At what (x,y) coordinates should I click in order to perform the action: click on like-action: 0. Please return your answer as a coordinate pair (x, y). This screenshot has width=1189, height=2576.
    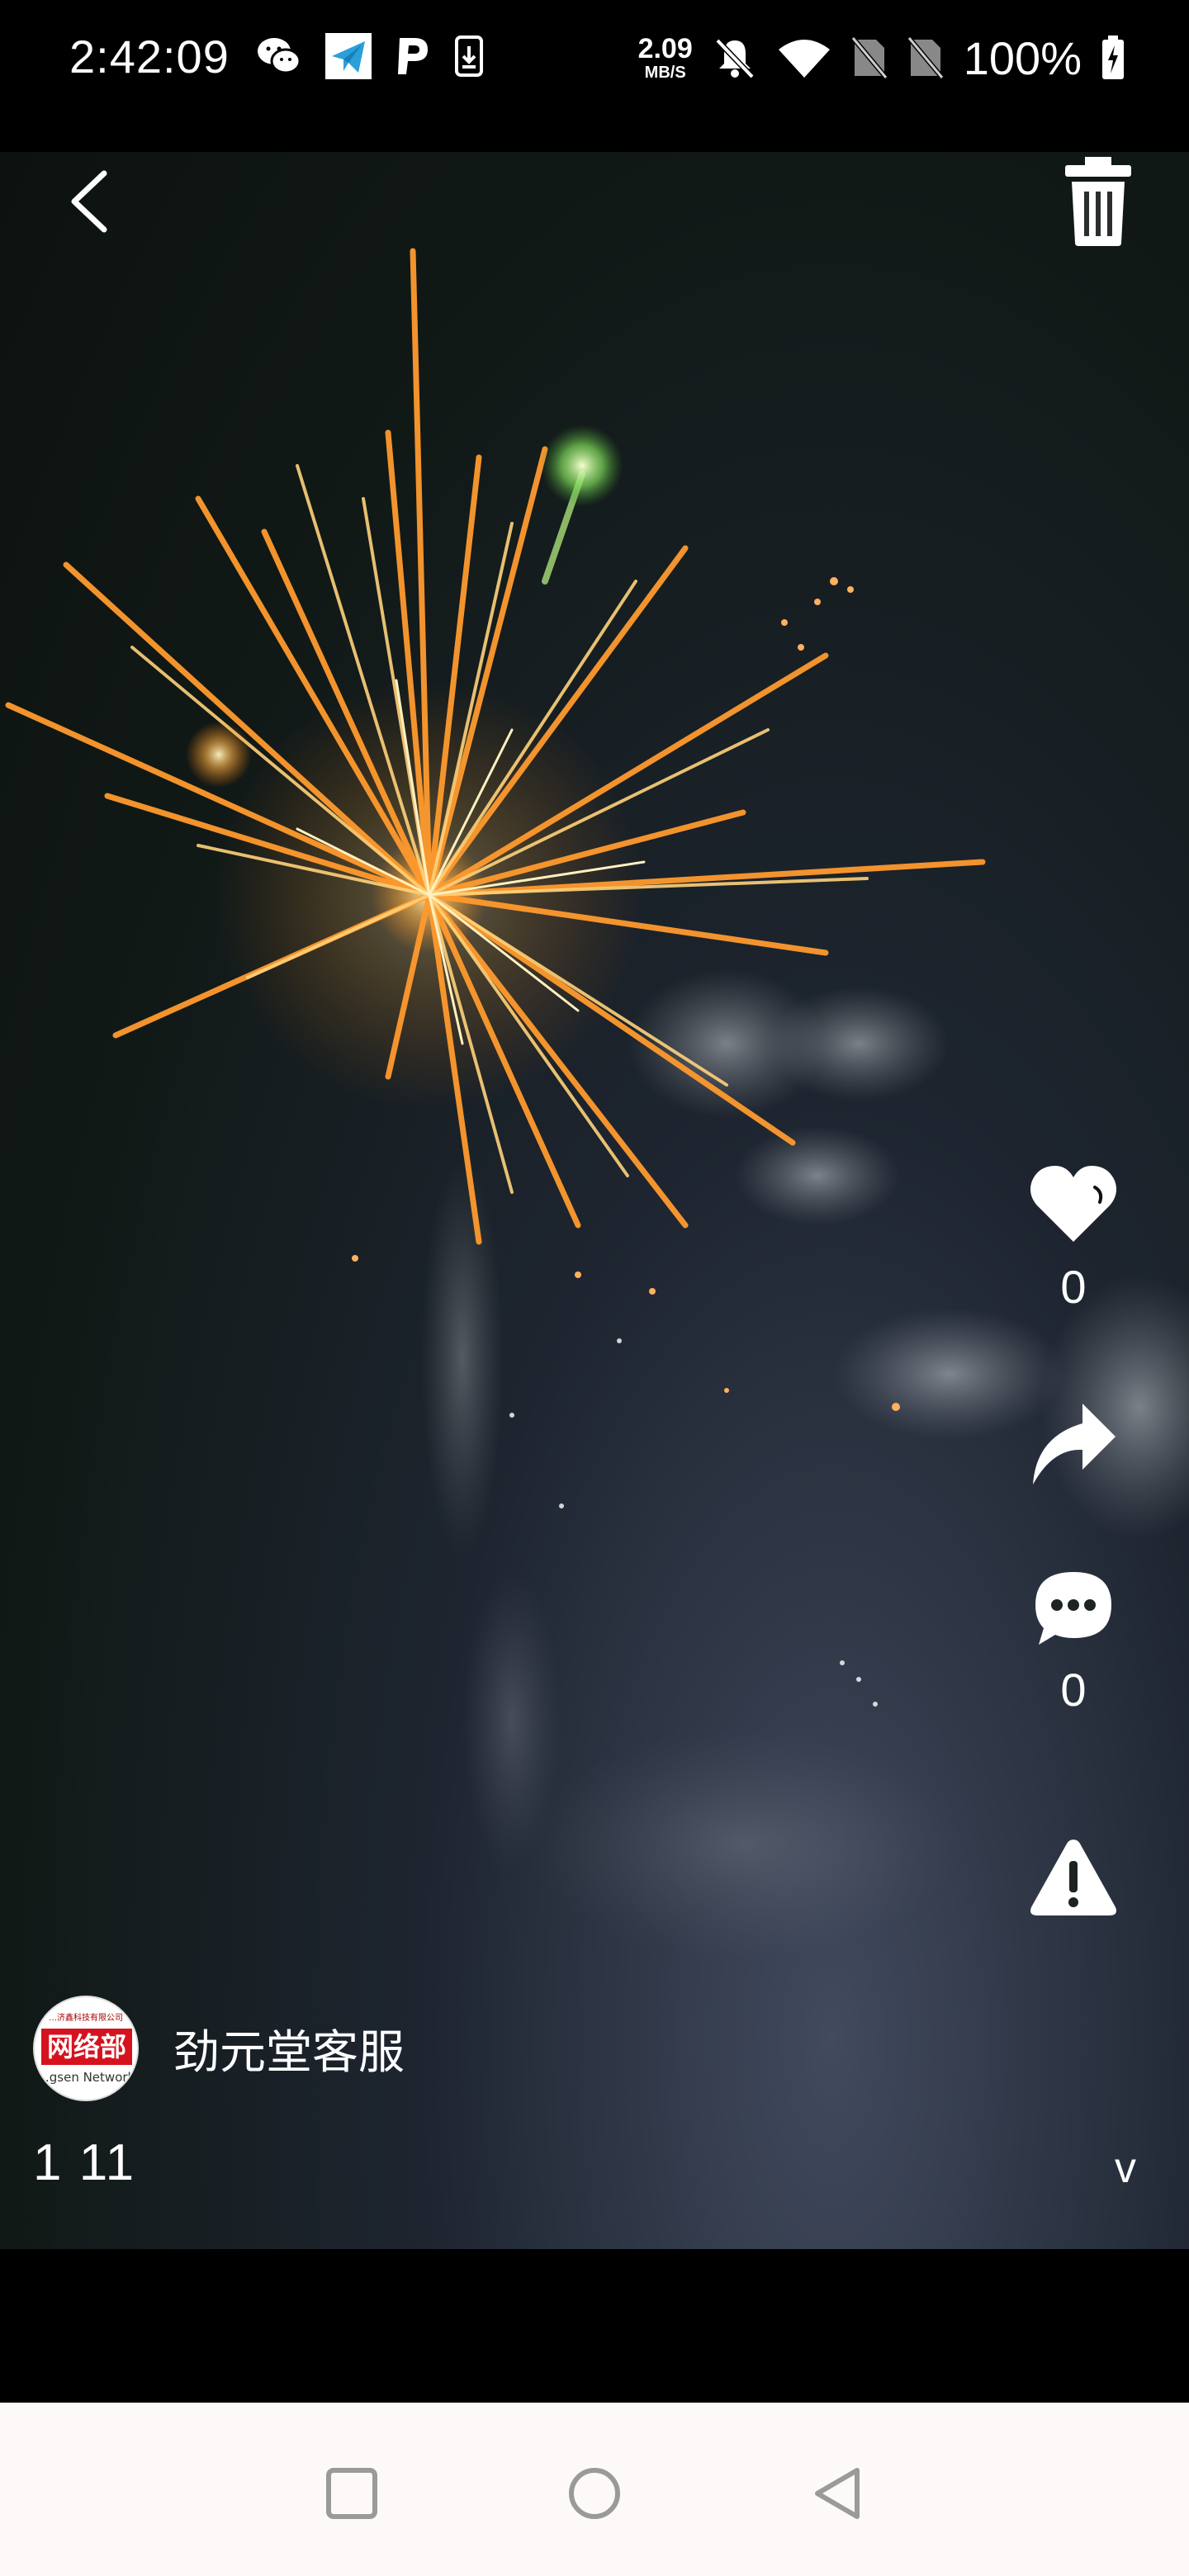
    Looking at the image, I should click on (1073, 1238).